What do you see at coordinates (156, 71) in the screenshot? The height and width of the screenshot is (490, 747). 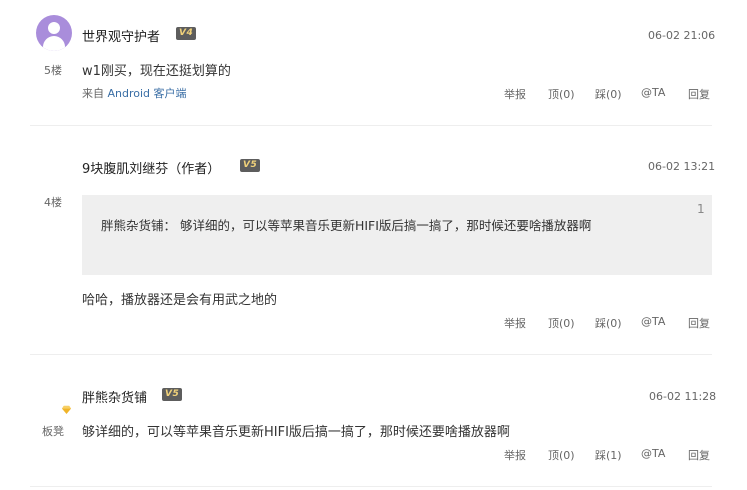 I see `post-content: w1刚买，现在还挺划算的` at bounding box center [156, 71].